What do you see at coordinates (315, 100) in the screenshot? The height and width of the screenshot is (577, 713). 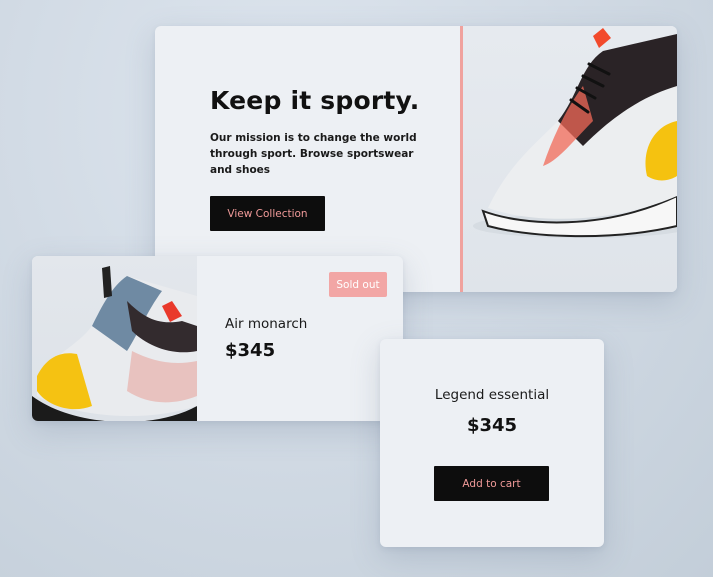 I see `hero-title: Keep it sporty.` at bounding box center [315, 100].